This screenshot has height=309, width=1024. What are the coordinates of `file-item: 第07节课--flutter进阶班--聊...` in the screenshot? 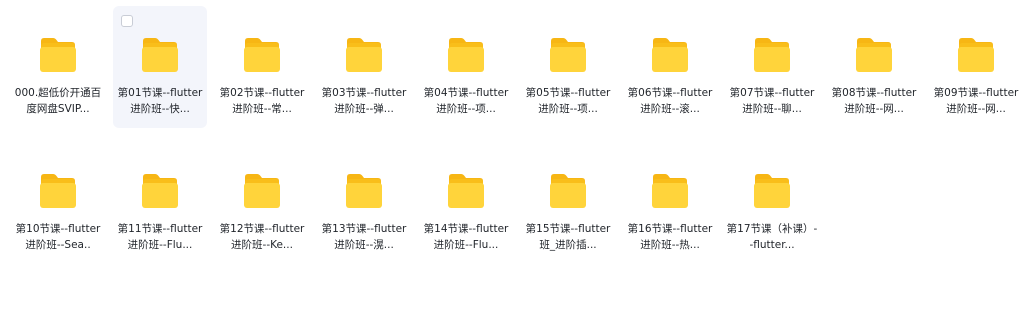 It's located at (772, 67).